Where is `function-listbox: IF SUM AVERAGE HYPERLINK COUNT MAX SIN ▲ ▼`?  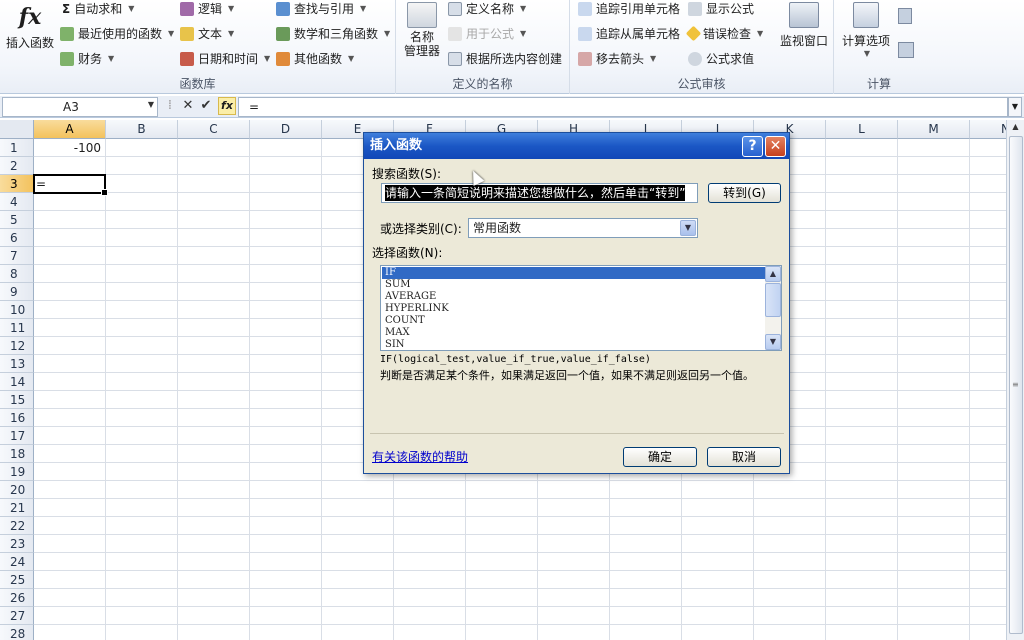 function-listbox: IF SUM AVERAGE HYPERLINK COUNT MAX SIN ▲ ▼ is located at coordinates (581, 308).